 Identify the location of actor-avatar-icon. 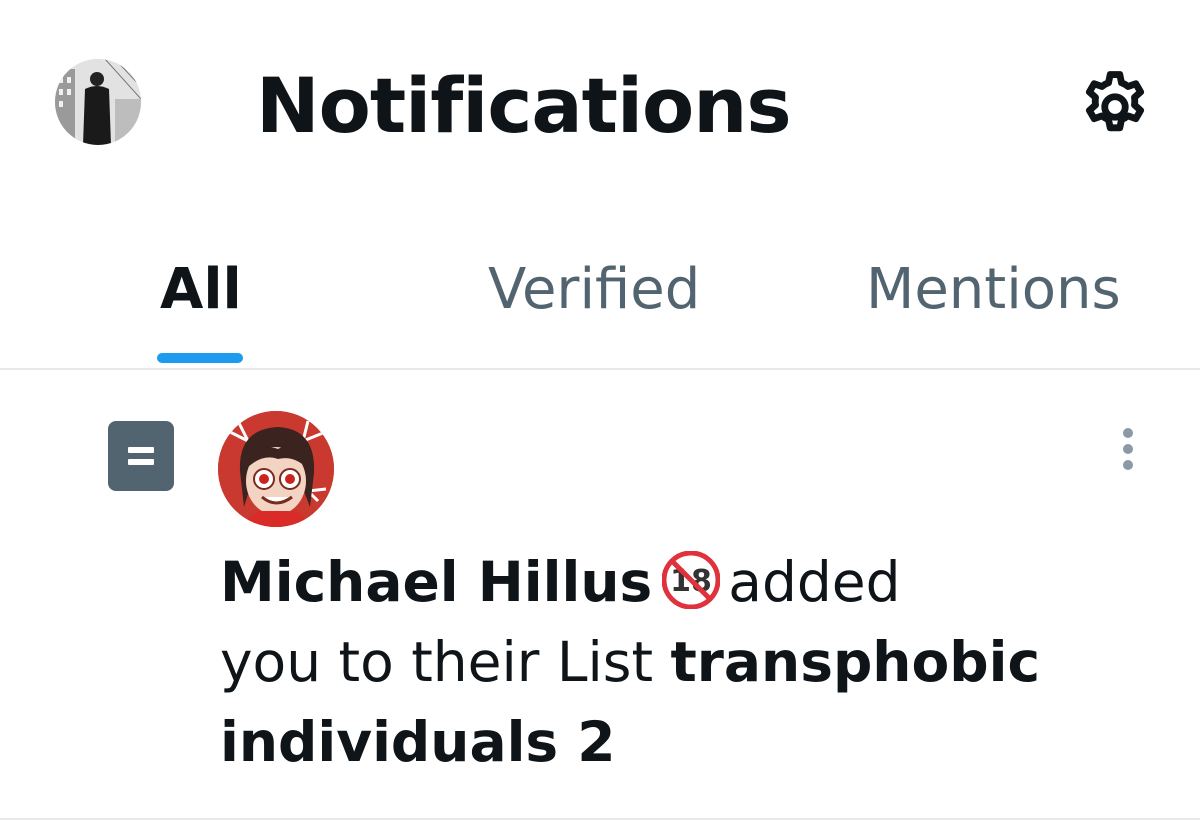
(276, 469).